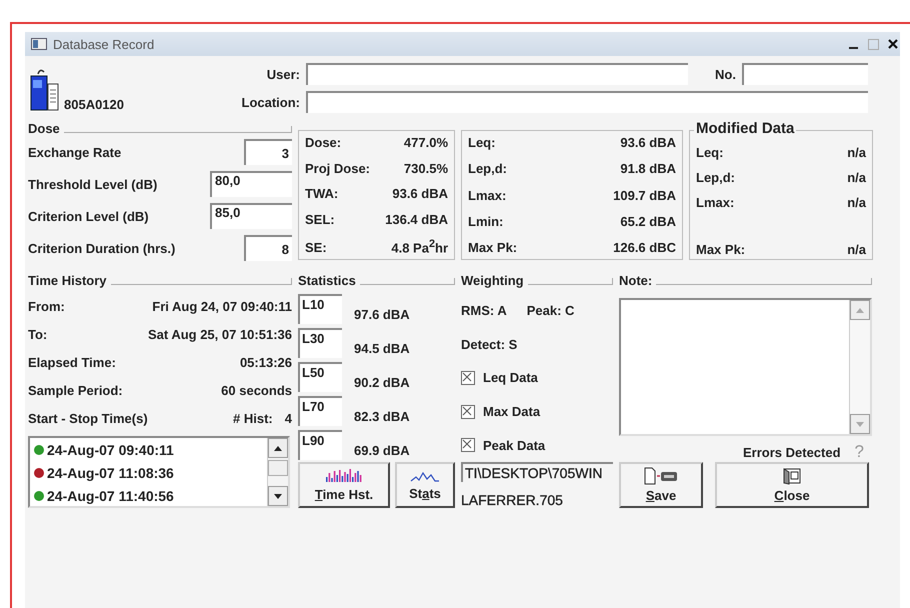 The width and height of the screenshot is (910, 608). I want to click on percentile-field: L70, so click(320, 411).